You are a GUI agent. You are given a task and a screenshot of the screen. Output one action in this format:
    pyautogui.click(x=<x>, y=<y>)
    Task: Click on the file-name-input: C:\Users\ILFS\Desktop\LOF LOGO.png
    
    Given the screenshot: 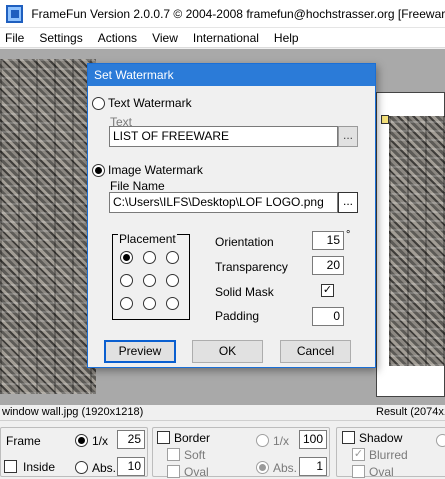 What is the action you would take?
    pyautogui.click(x=223, y=202)
    